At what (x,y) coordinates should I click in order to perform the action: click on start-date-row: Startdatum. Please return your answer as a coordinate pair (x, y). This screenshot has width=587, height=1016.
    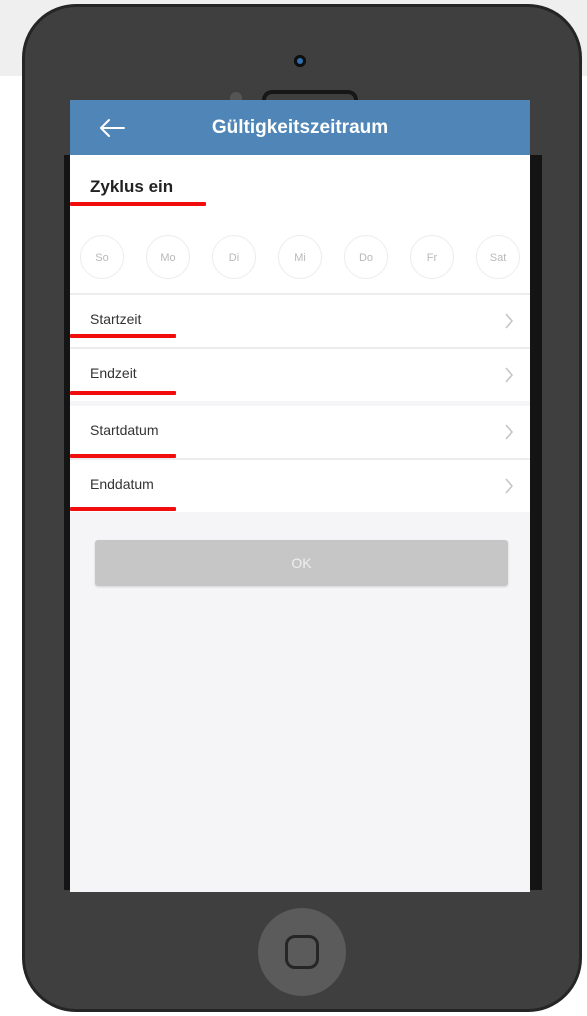
    Looking at the image, I should click on (300, 432).